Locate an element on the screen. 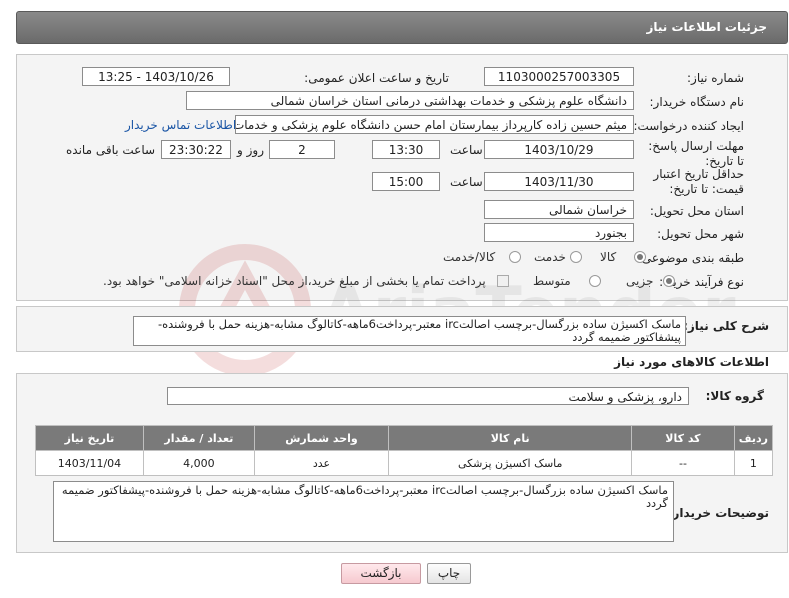 The height and width of the screenshot is (598, 789). cell-item-code: -- is located at coordinates (683, 463).